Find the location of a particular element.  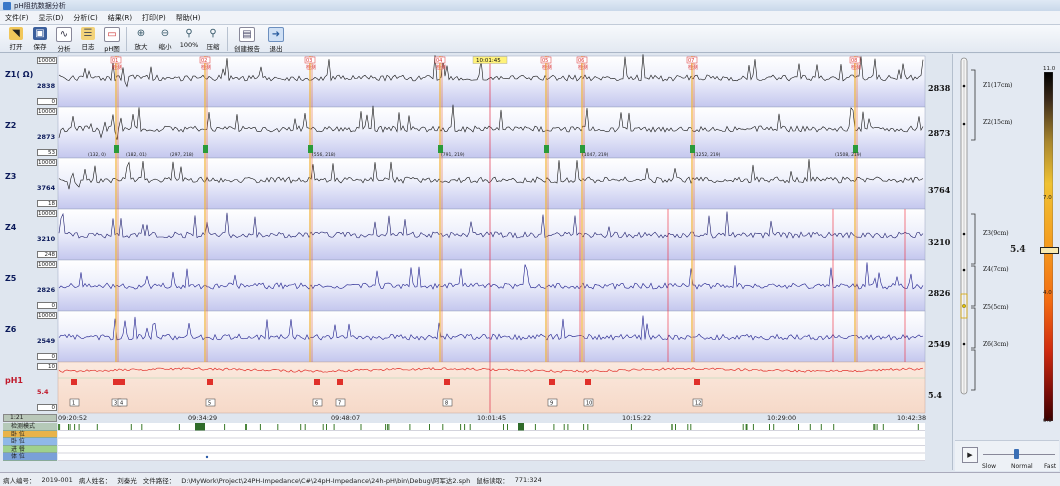

time-label: 09:34:29 is located at coordinates (203, 418).